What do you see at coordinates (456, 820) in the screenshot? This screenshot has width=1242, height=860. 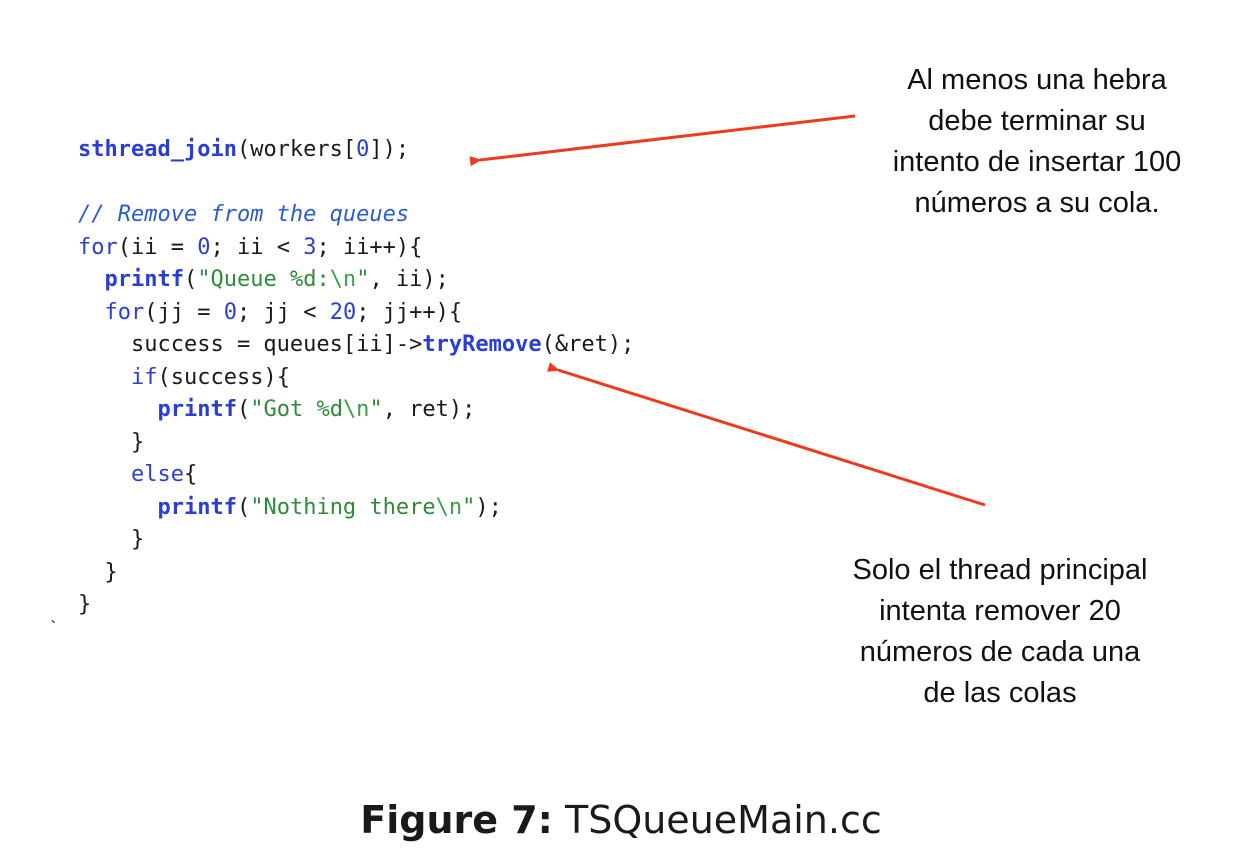 I see `caption-label: Figure 7:` at bounding box center [456, 820].